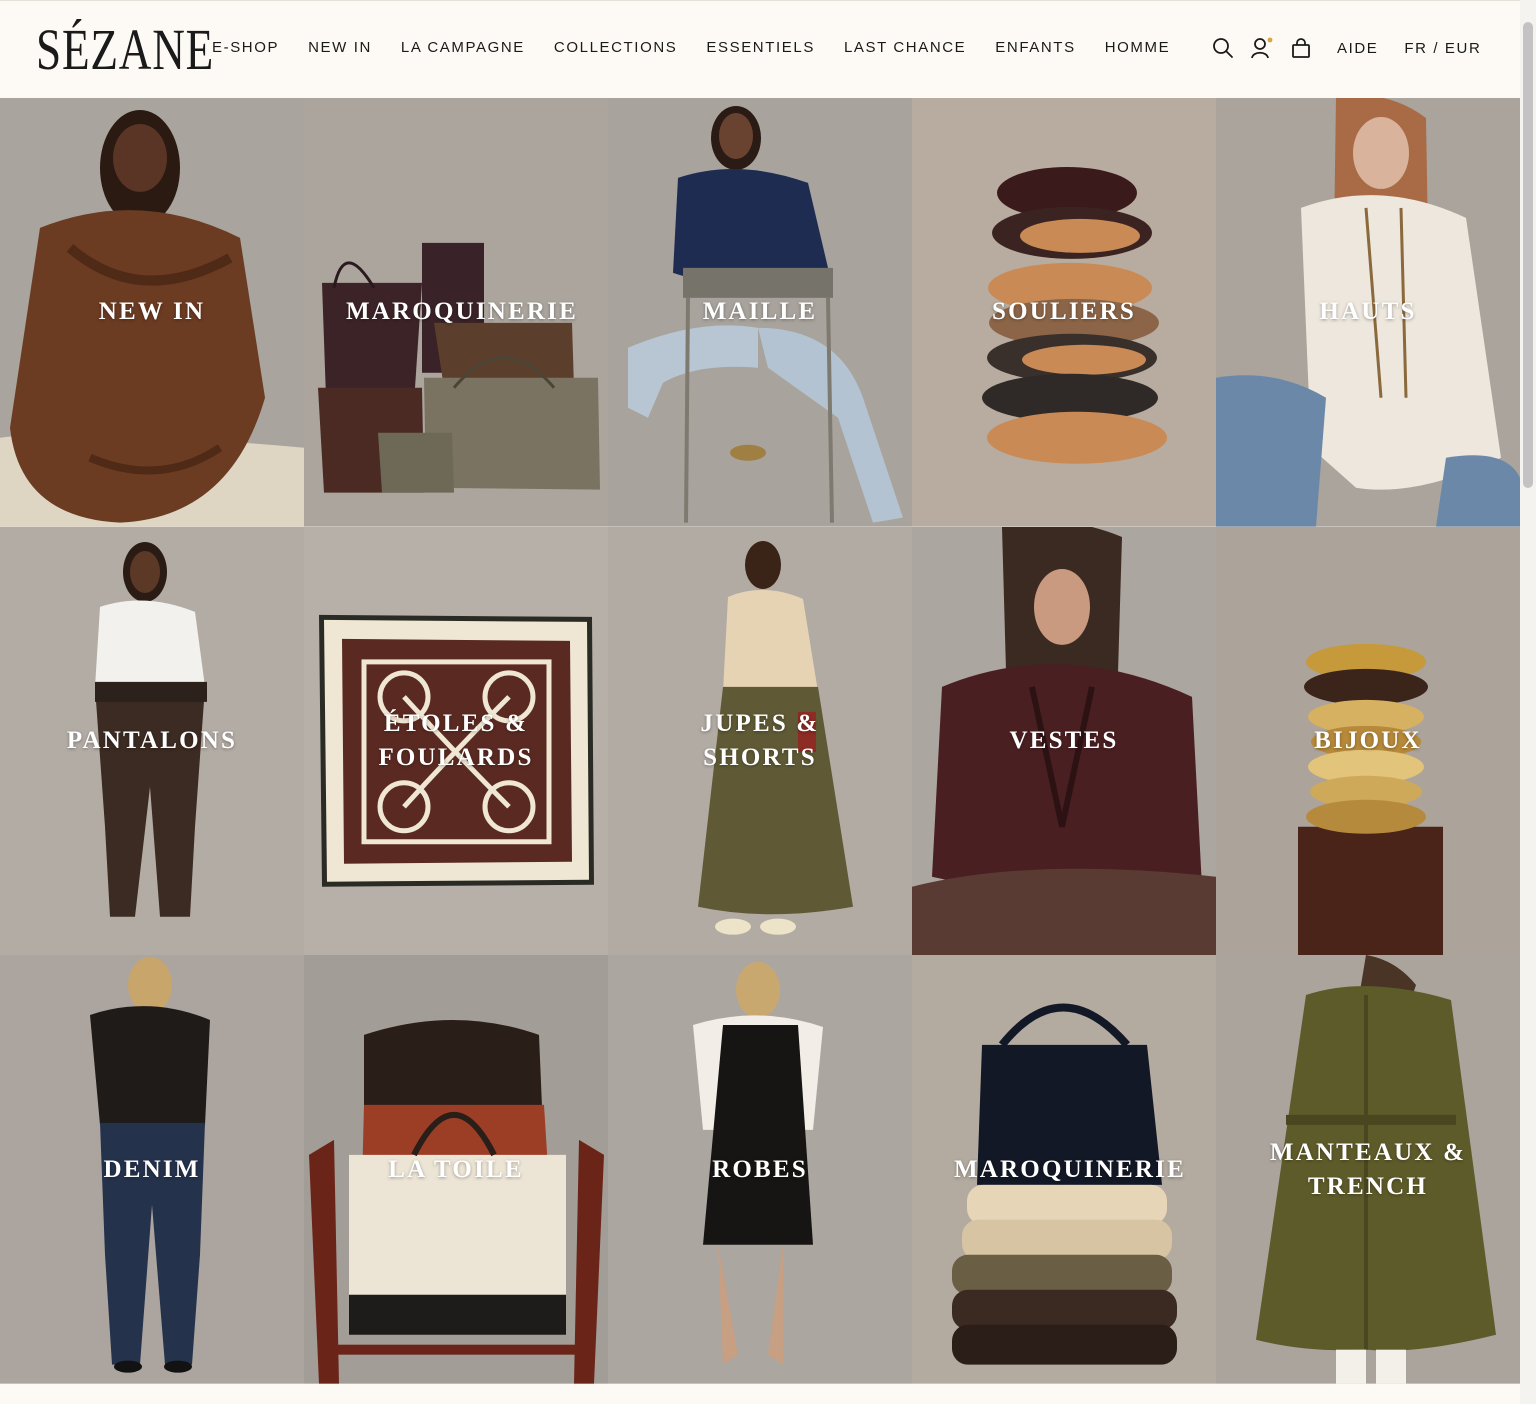 The height and width of the screenshot is (1404, 1536). I want to click on nav-item-essentiels: ESSENTIELS, so click(760, 47).